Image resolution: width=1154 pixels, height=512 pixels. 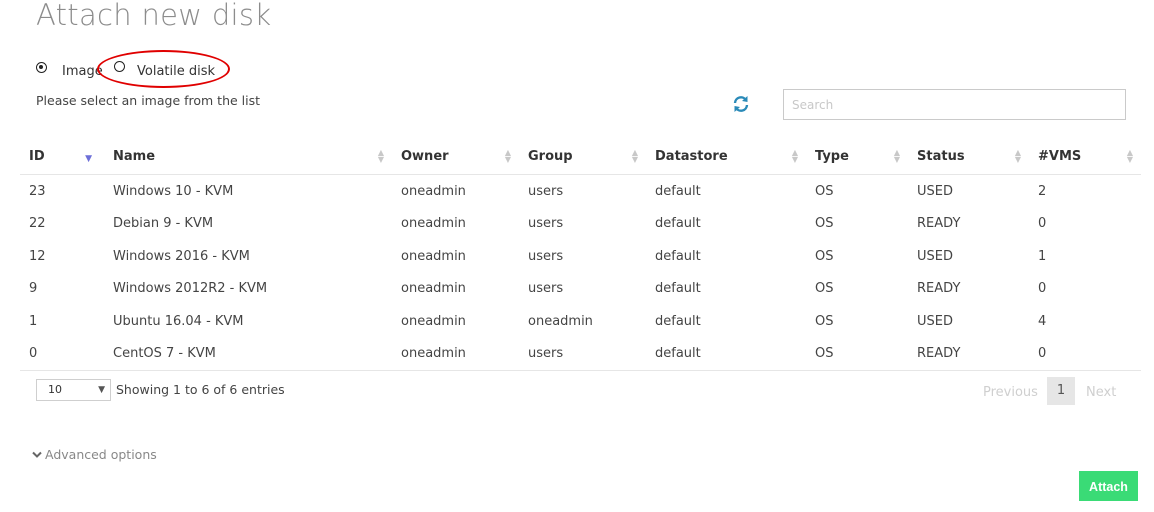 I want to click on volatile-disk-highlight-annotation, so click(x=163, y=69).